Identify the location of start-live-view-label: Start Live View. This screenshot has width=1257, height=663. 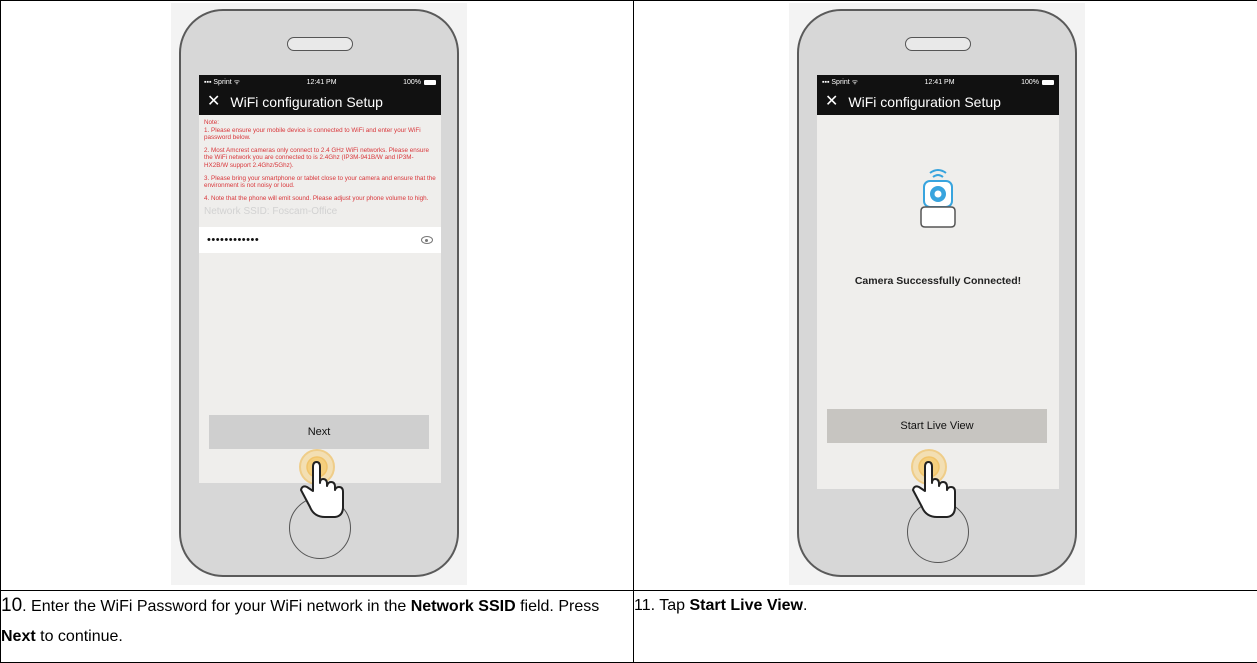
(936, 426).